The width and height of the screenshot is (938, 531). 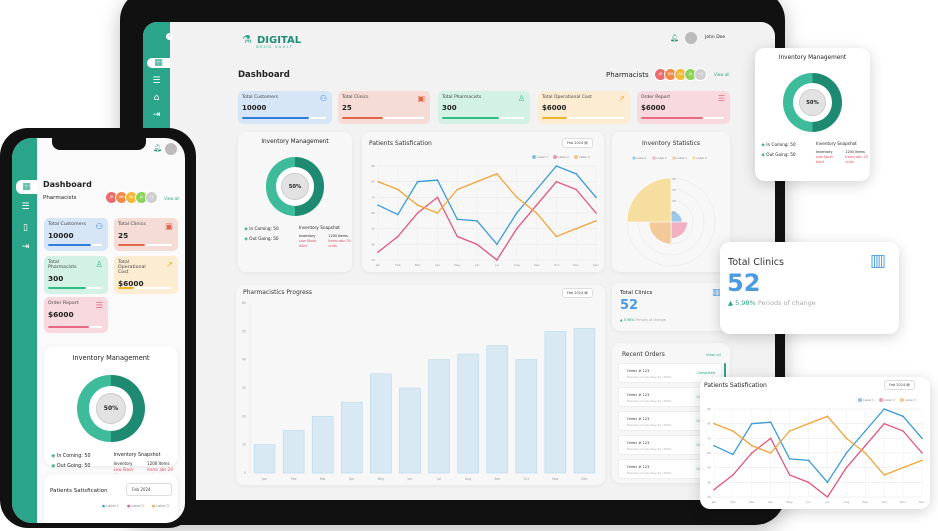 I want to click on y-tick-label: 30, so click(x=244, y=388).